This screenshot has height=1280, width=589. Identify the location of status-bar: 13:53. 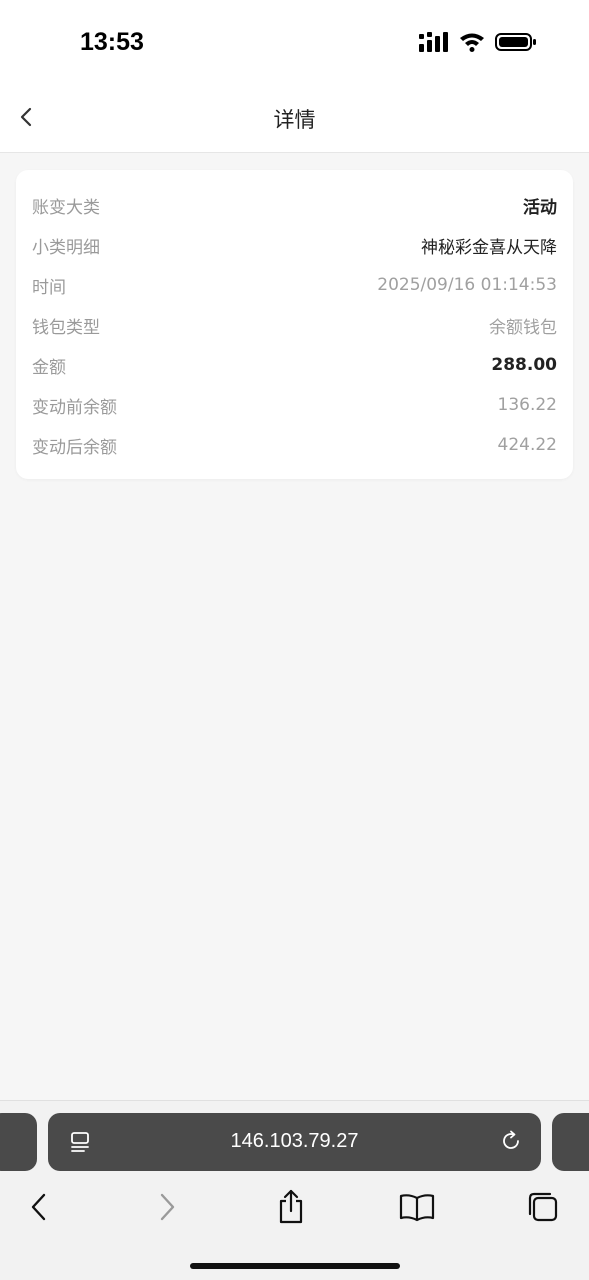
(294, 42).